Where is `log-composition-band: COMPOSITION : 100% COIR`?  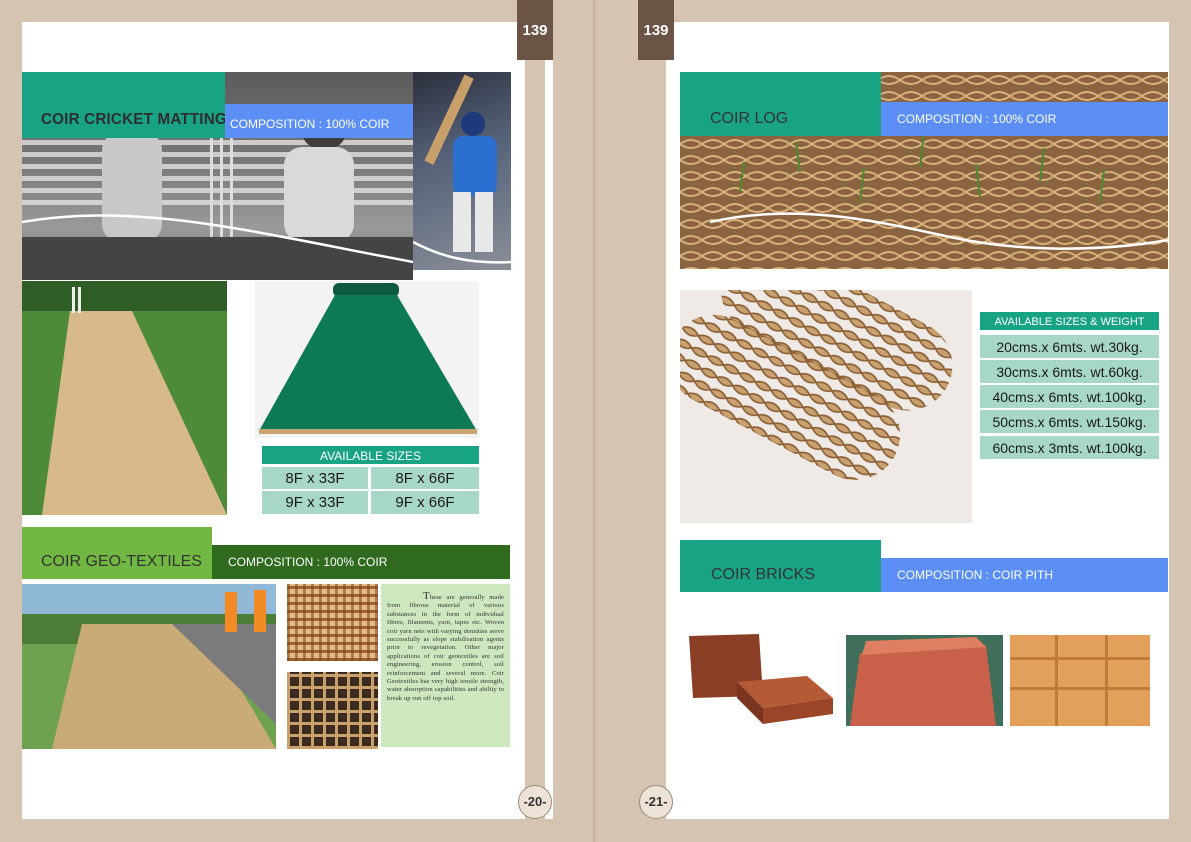
log-composition-band: COMPOSITION : 100% COIR is located at coordinates (1024, 119).